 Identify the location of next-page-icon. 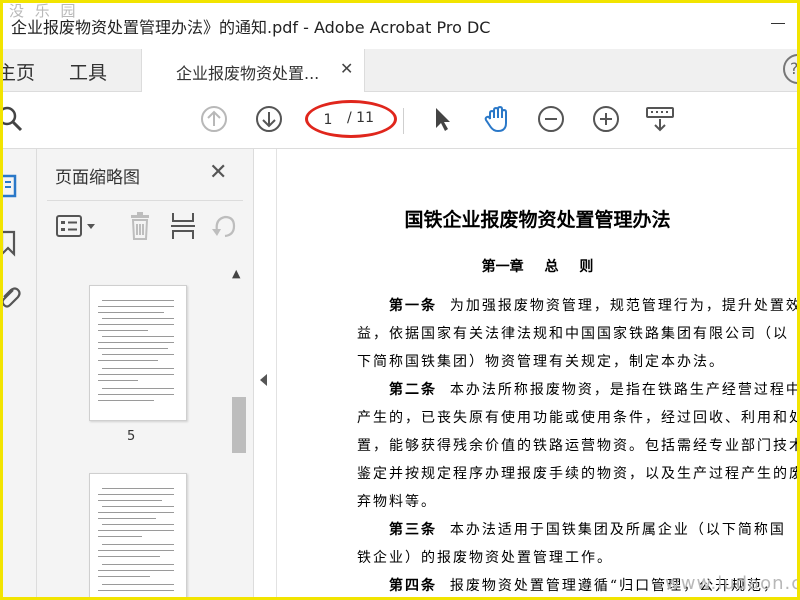
(269, 119).